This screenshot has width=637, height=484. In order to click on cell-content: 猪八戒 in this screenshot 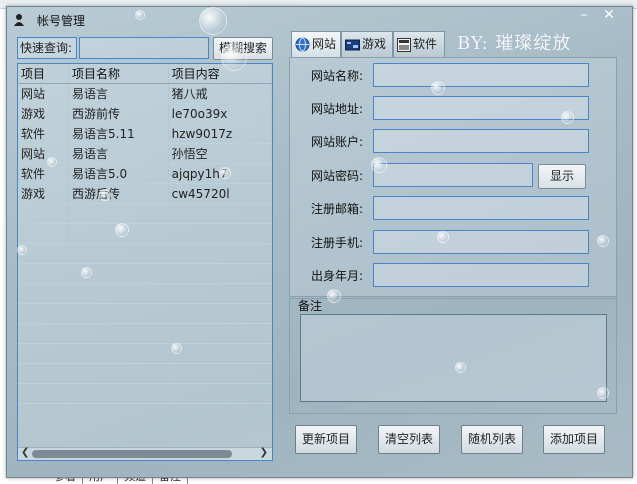, I will do `click(220, 93)`.